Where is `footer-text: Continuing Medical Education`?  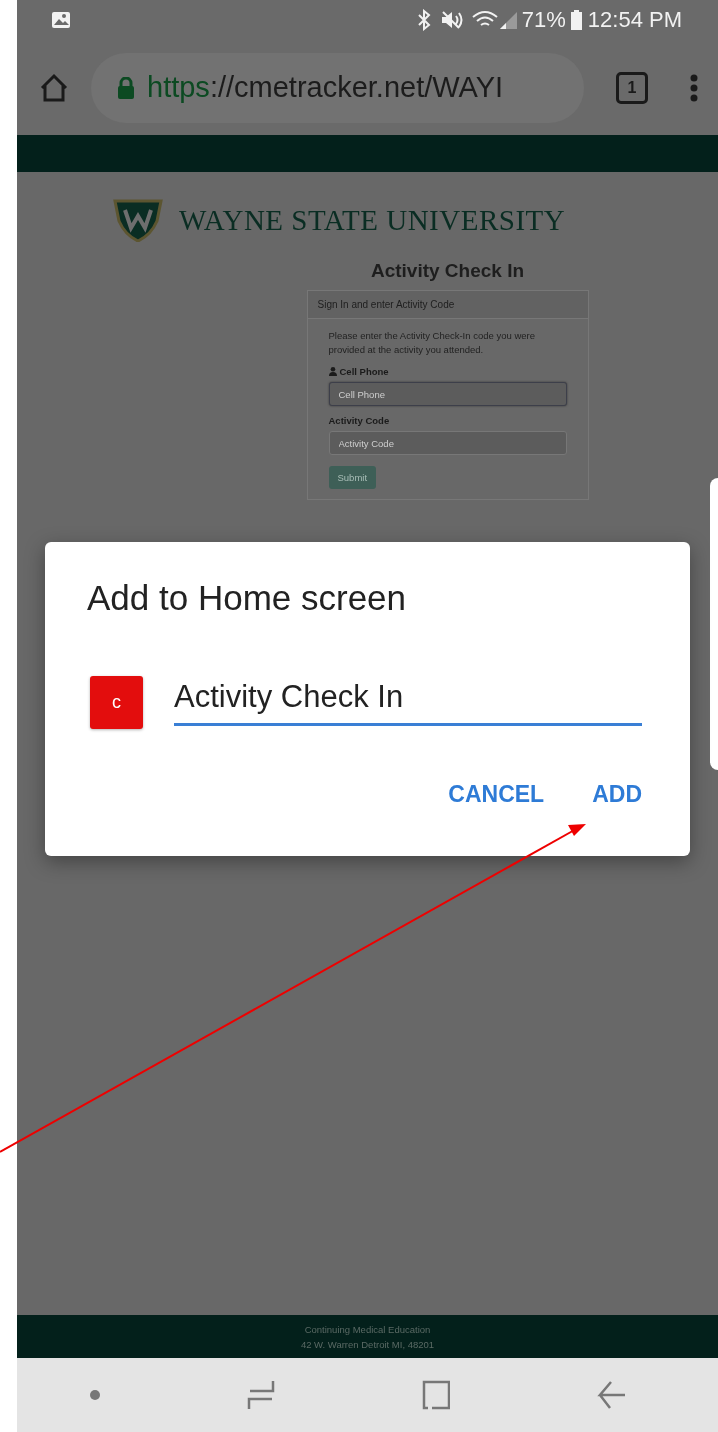 footer-text: Continuing Medical Education is located at coordinates (367, 1329).